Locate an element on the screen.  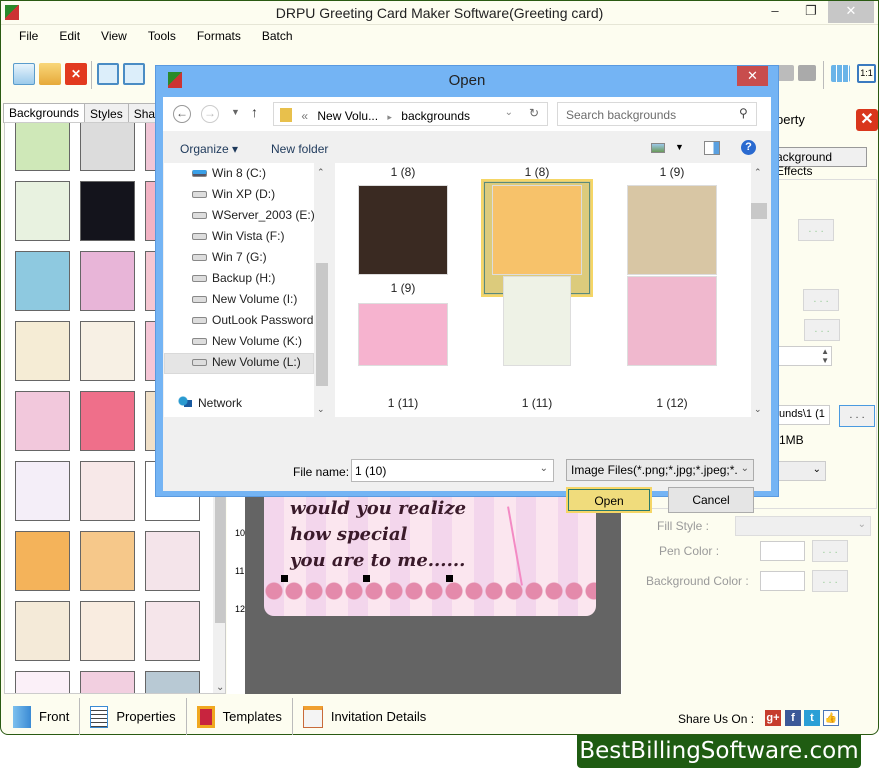
arrange-front-icon is located at coordinates (807, 73).